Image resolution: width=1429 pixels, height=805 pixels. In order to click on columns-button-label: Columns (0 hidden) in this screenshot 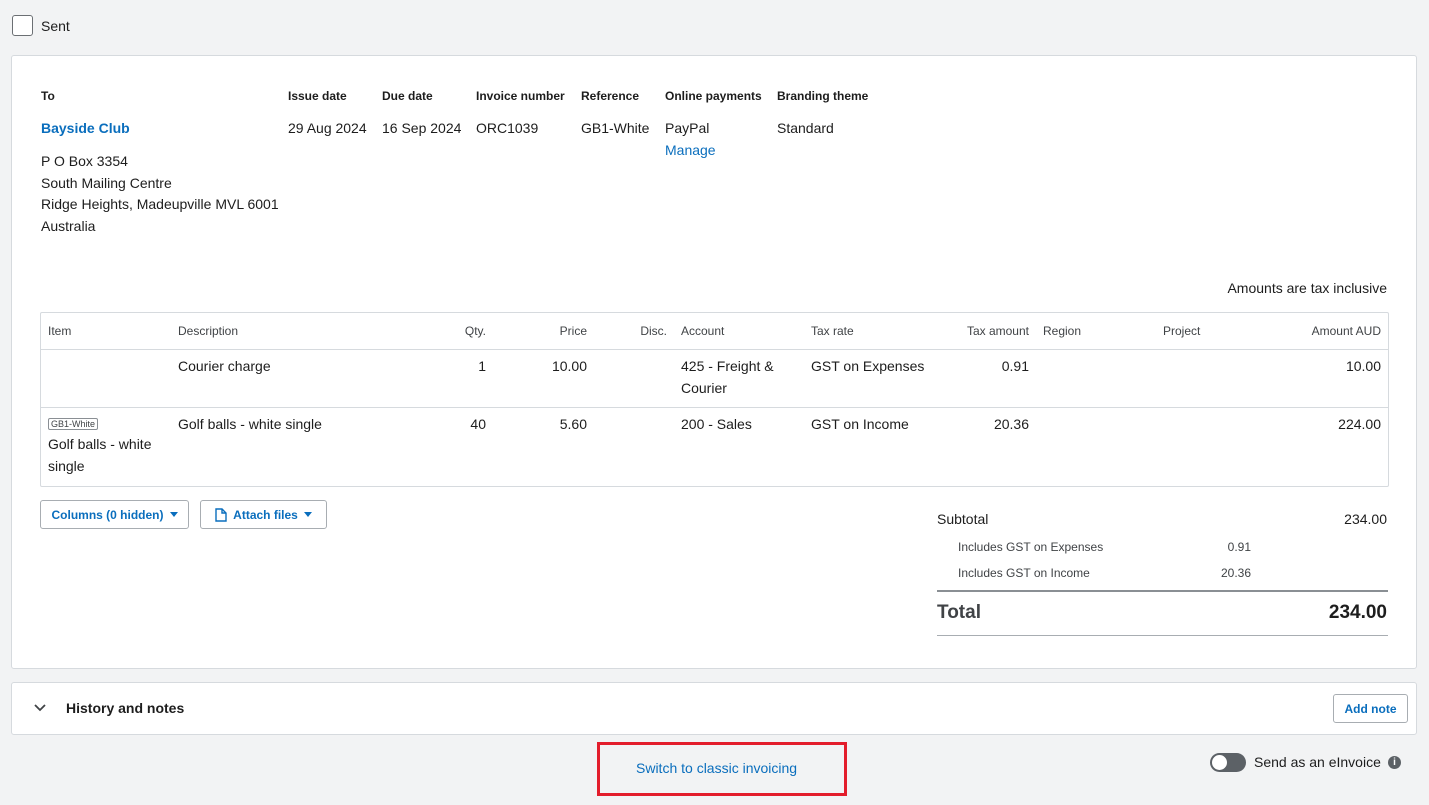, I will do `click(107, 514)`.